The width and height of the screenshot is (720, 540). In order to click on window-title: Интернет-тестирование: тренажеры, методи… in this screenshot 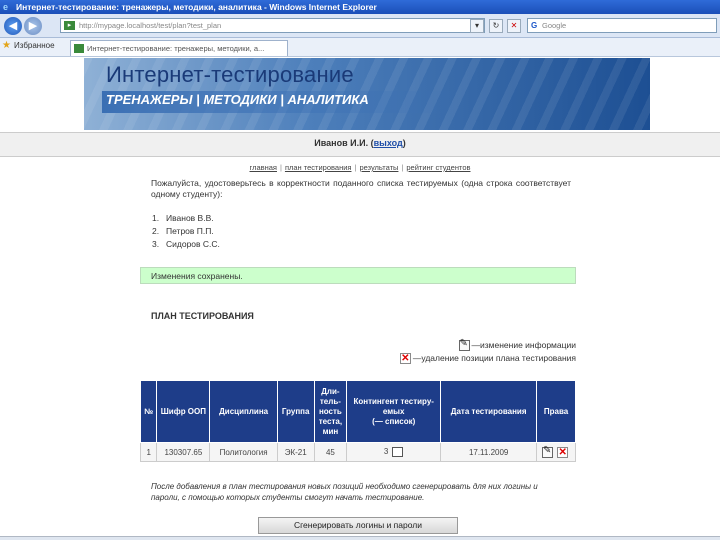, I will do `click(196, 7)`.